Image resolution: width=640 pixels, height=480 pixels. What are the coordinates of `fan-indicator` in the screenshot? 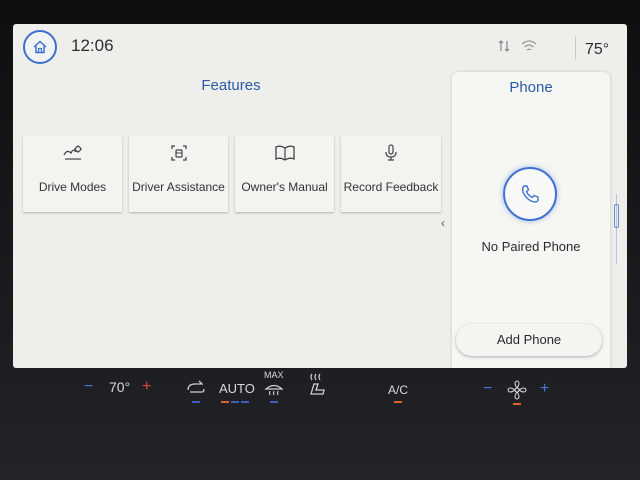 It's located at (517, 404).